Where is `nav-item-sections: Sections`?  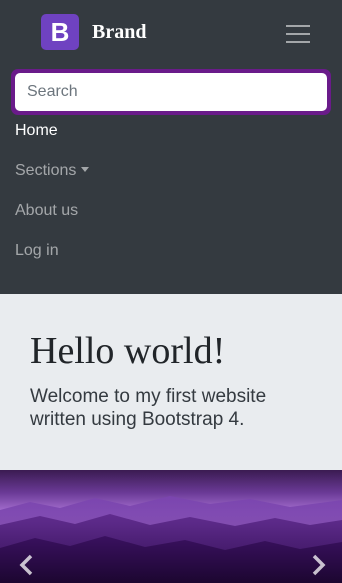
nav-item-sections: Sections is located at coordinates (52, 171).